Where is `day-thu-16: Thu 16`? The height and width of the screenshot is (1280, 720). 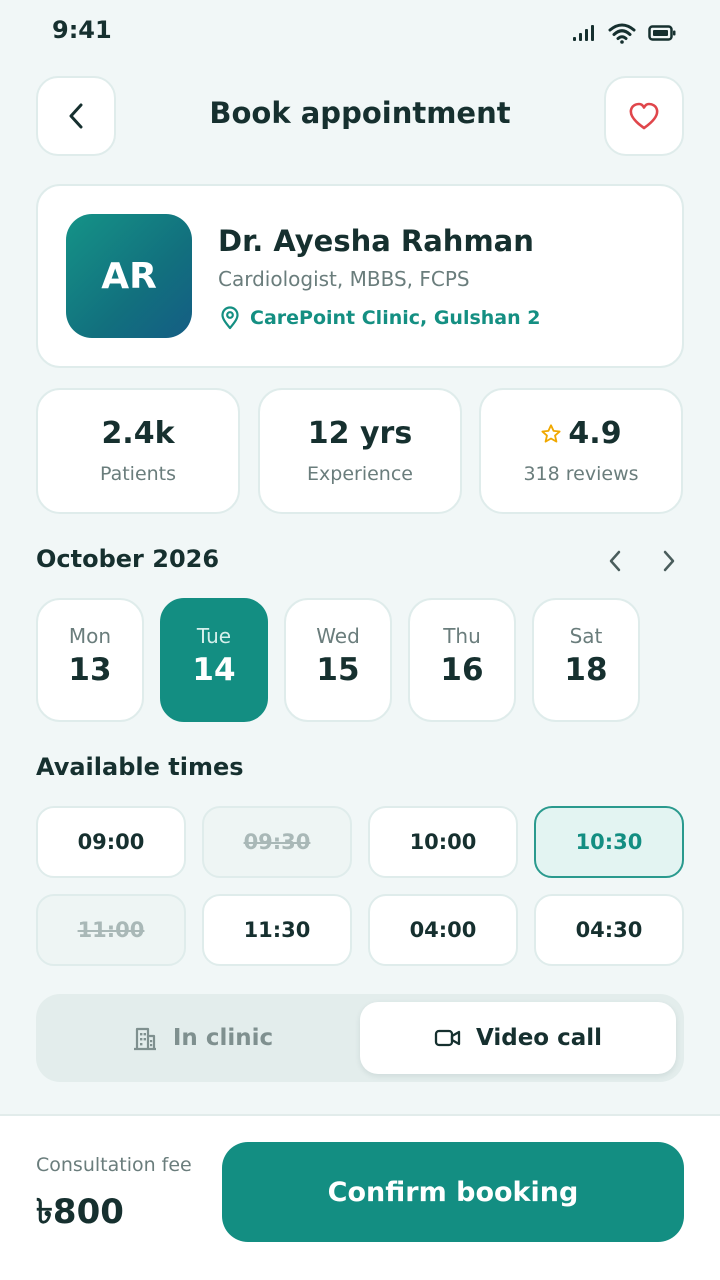 day-thu-16: Thu 16 is located at coordinates (462, 660).